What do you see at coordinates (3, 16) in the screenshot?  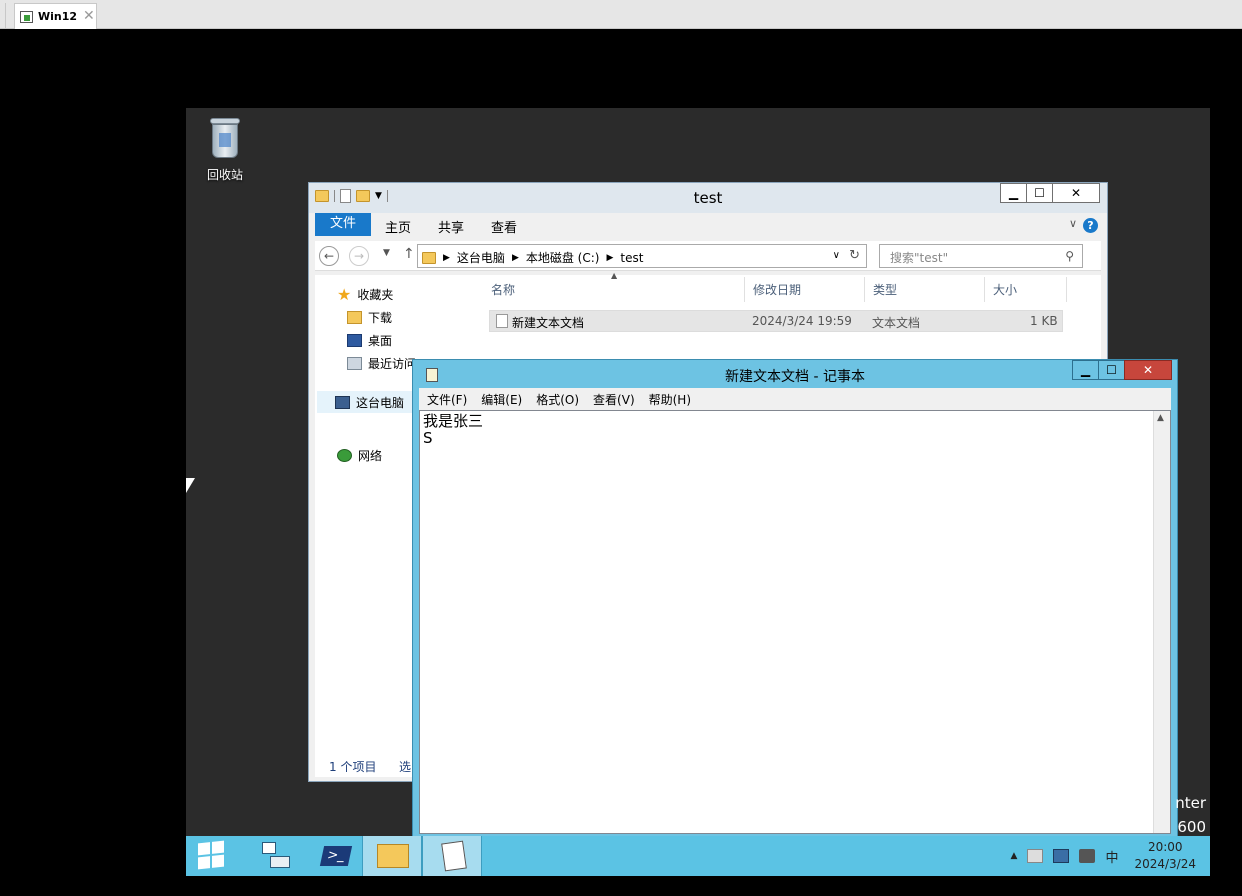 I see `host-tab-edge` at bounding box center [3, 16].